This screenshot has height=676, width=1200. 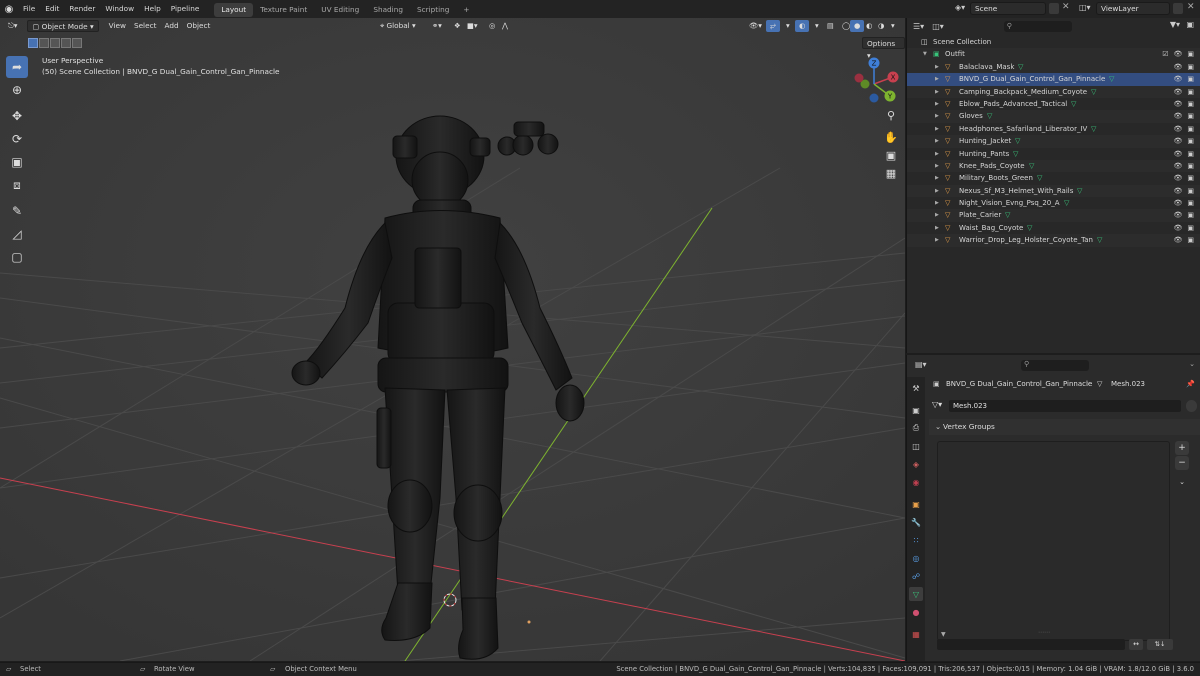 I want to click on options-button: Options ▾, so click(x=883, y=48).